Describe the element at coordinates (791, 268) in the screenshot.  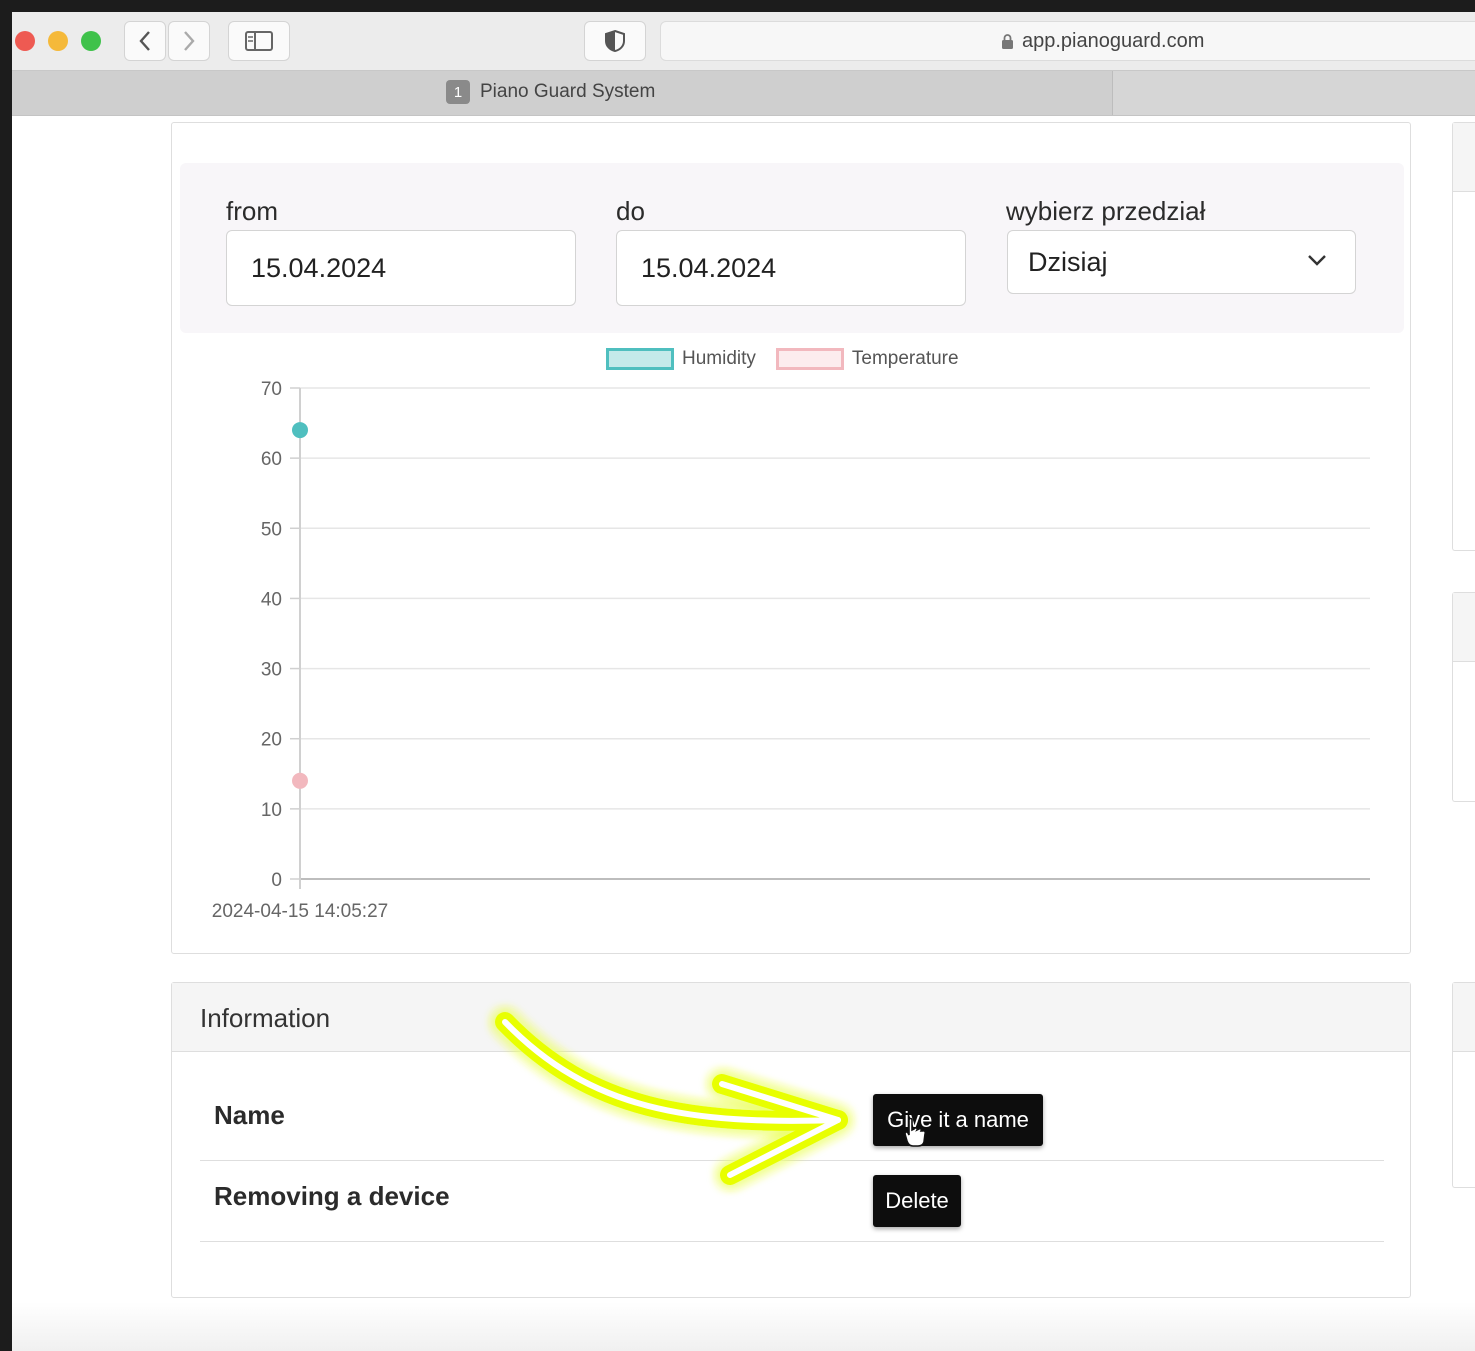
I see `to-date-input: 15.04.2024` at that location.